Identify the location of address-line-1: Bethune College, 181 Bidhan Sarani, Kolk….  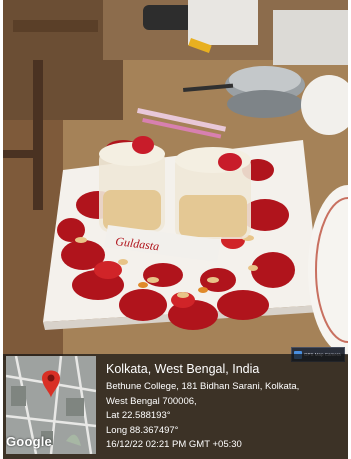
(203, 386).